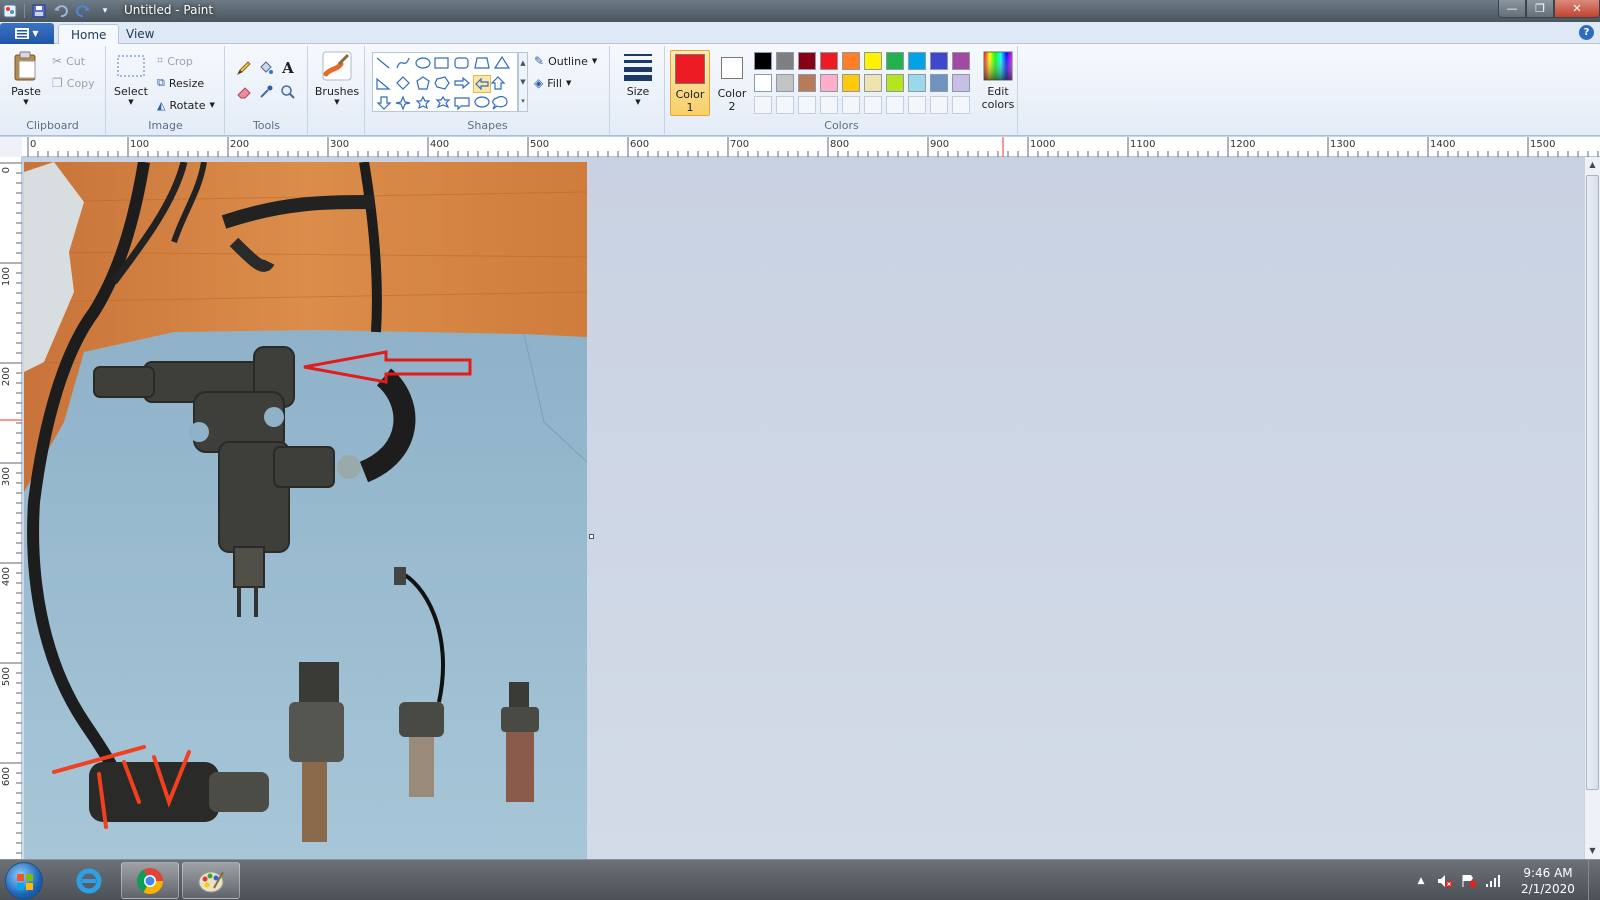  I want to click on show-desktop-button, so click(1594, 880).